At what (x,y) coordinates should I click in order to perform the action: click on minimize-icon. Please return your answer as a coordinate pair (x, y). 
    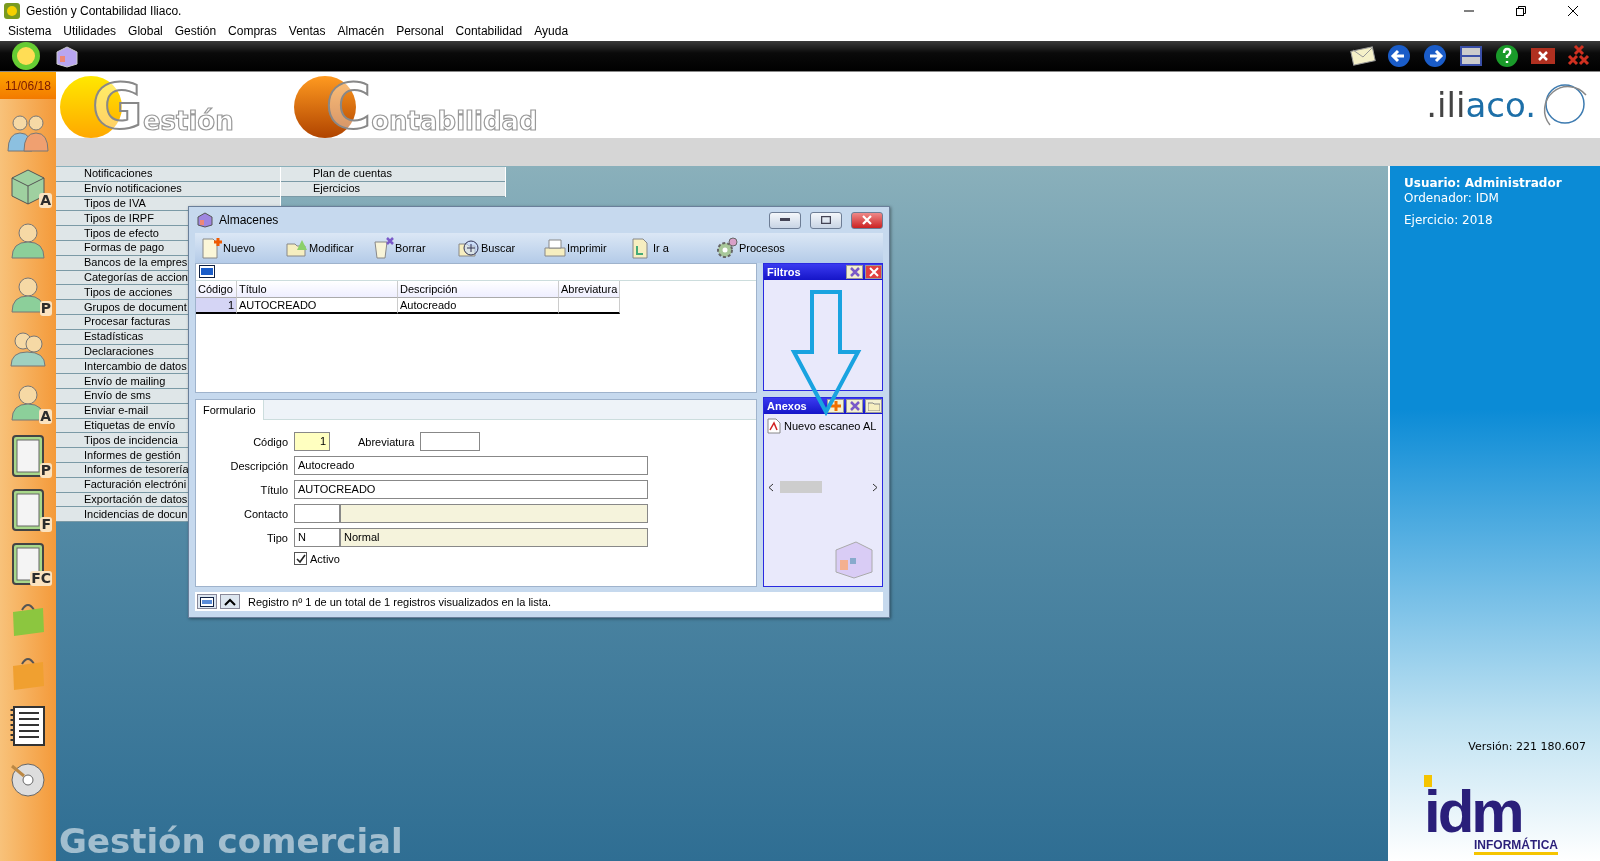
    Looking at the image, I should click on (785, 220).